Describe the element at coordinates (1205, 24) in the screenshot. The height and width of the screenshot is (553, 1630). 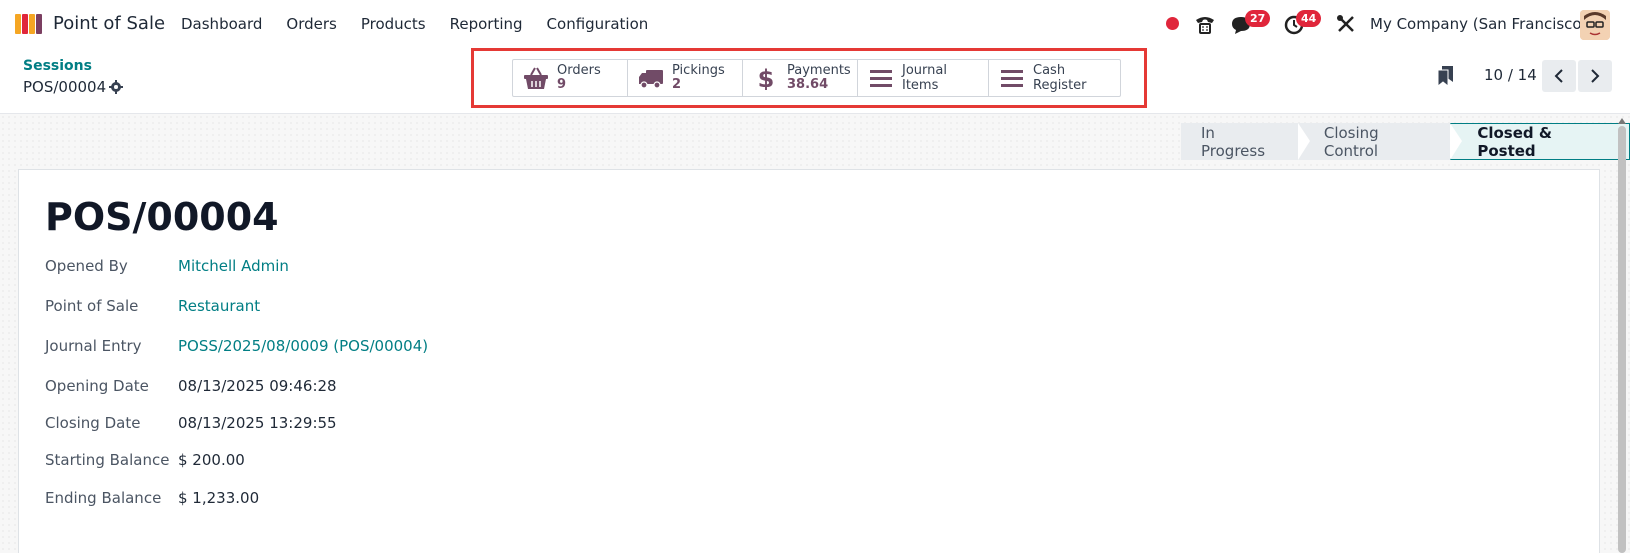
I see `phone-icon` at that location.